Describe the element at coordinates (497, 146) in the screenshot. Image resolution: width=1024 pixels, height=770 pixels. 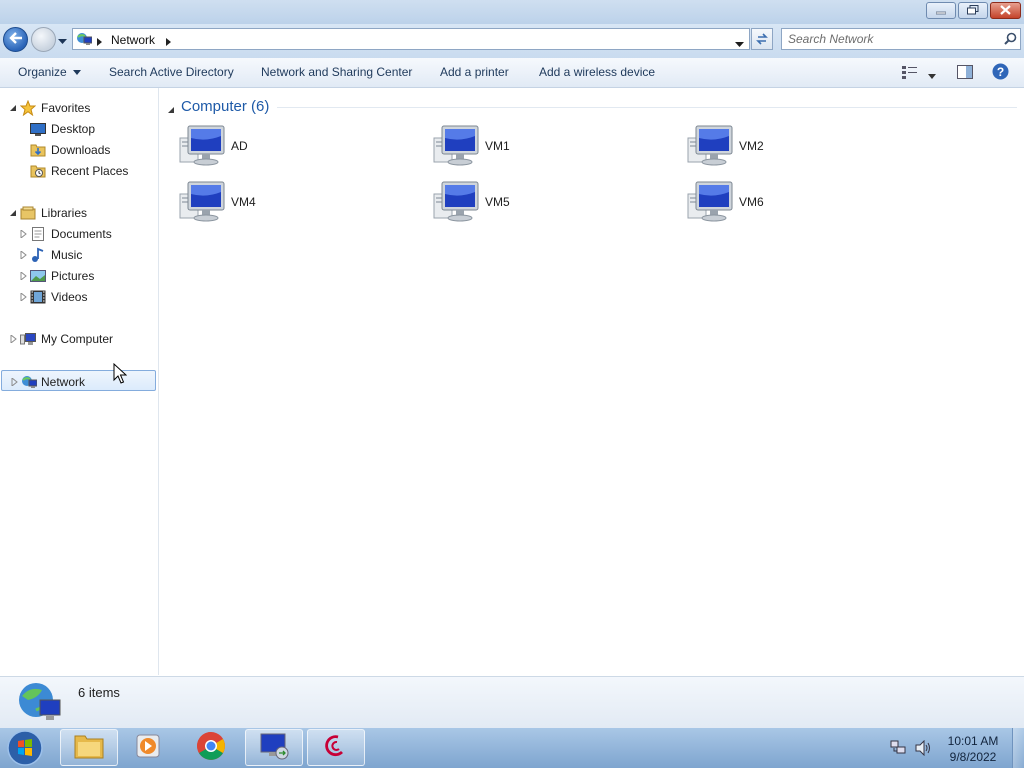
I see `computer-label: VM1` at that location.